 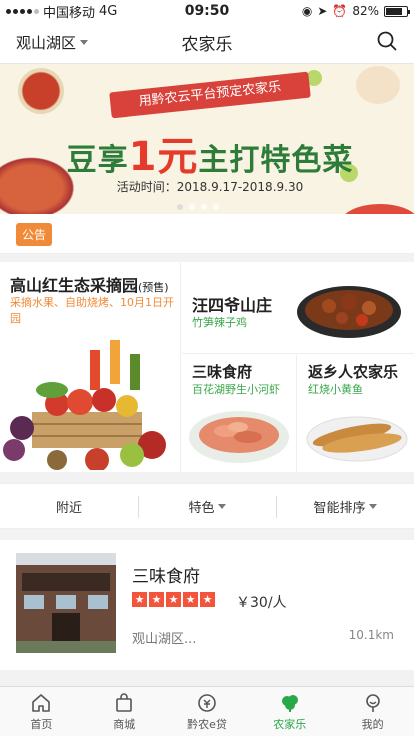 I want to click on filter-featured: 特色, so click(x=207, y=506).